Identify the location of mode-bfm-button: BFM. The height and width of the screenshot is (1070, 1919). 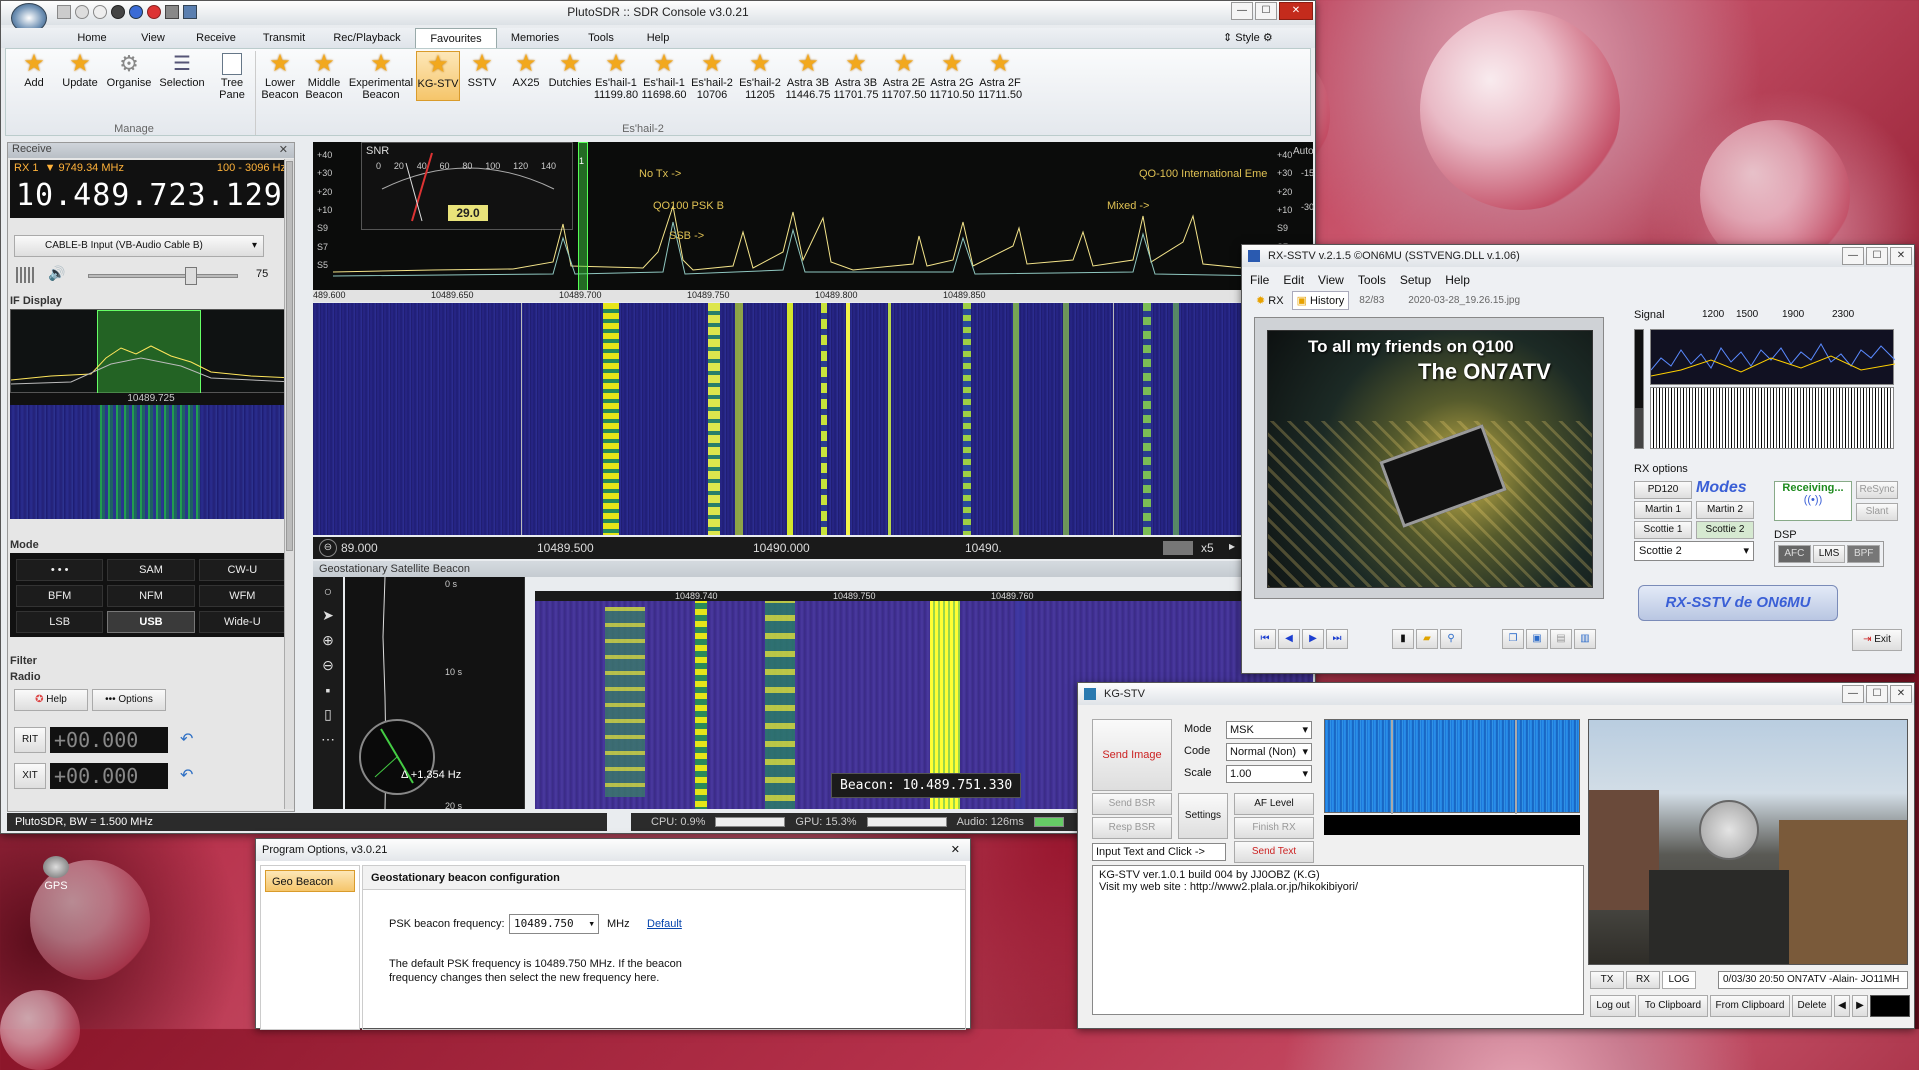
(60, 596).